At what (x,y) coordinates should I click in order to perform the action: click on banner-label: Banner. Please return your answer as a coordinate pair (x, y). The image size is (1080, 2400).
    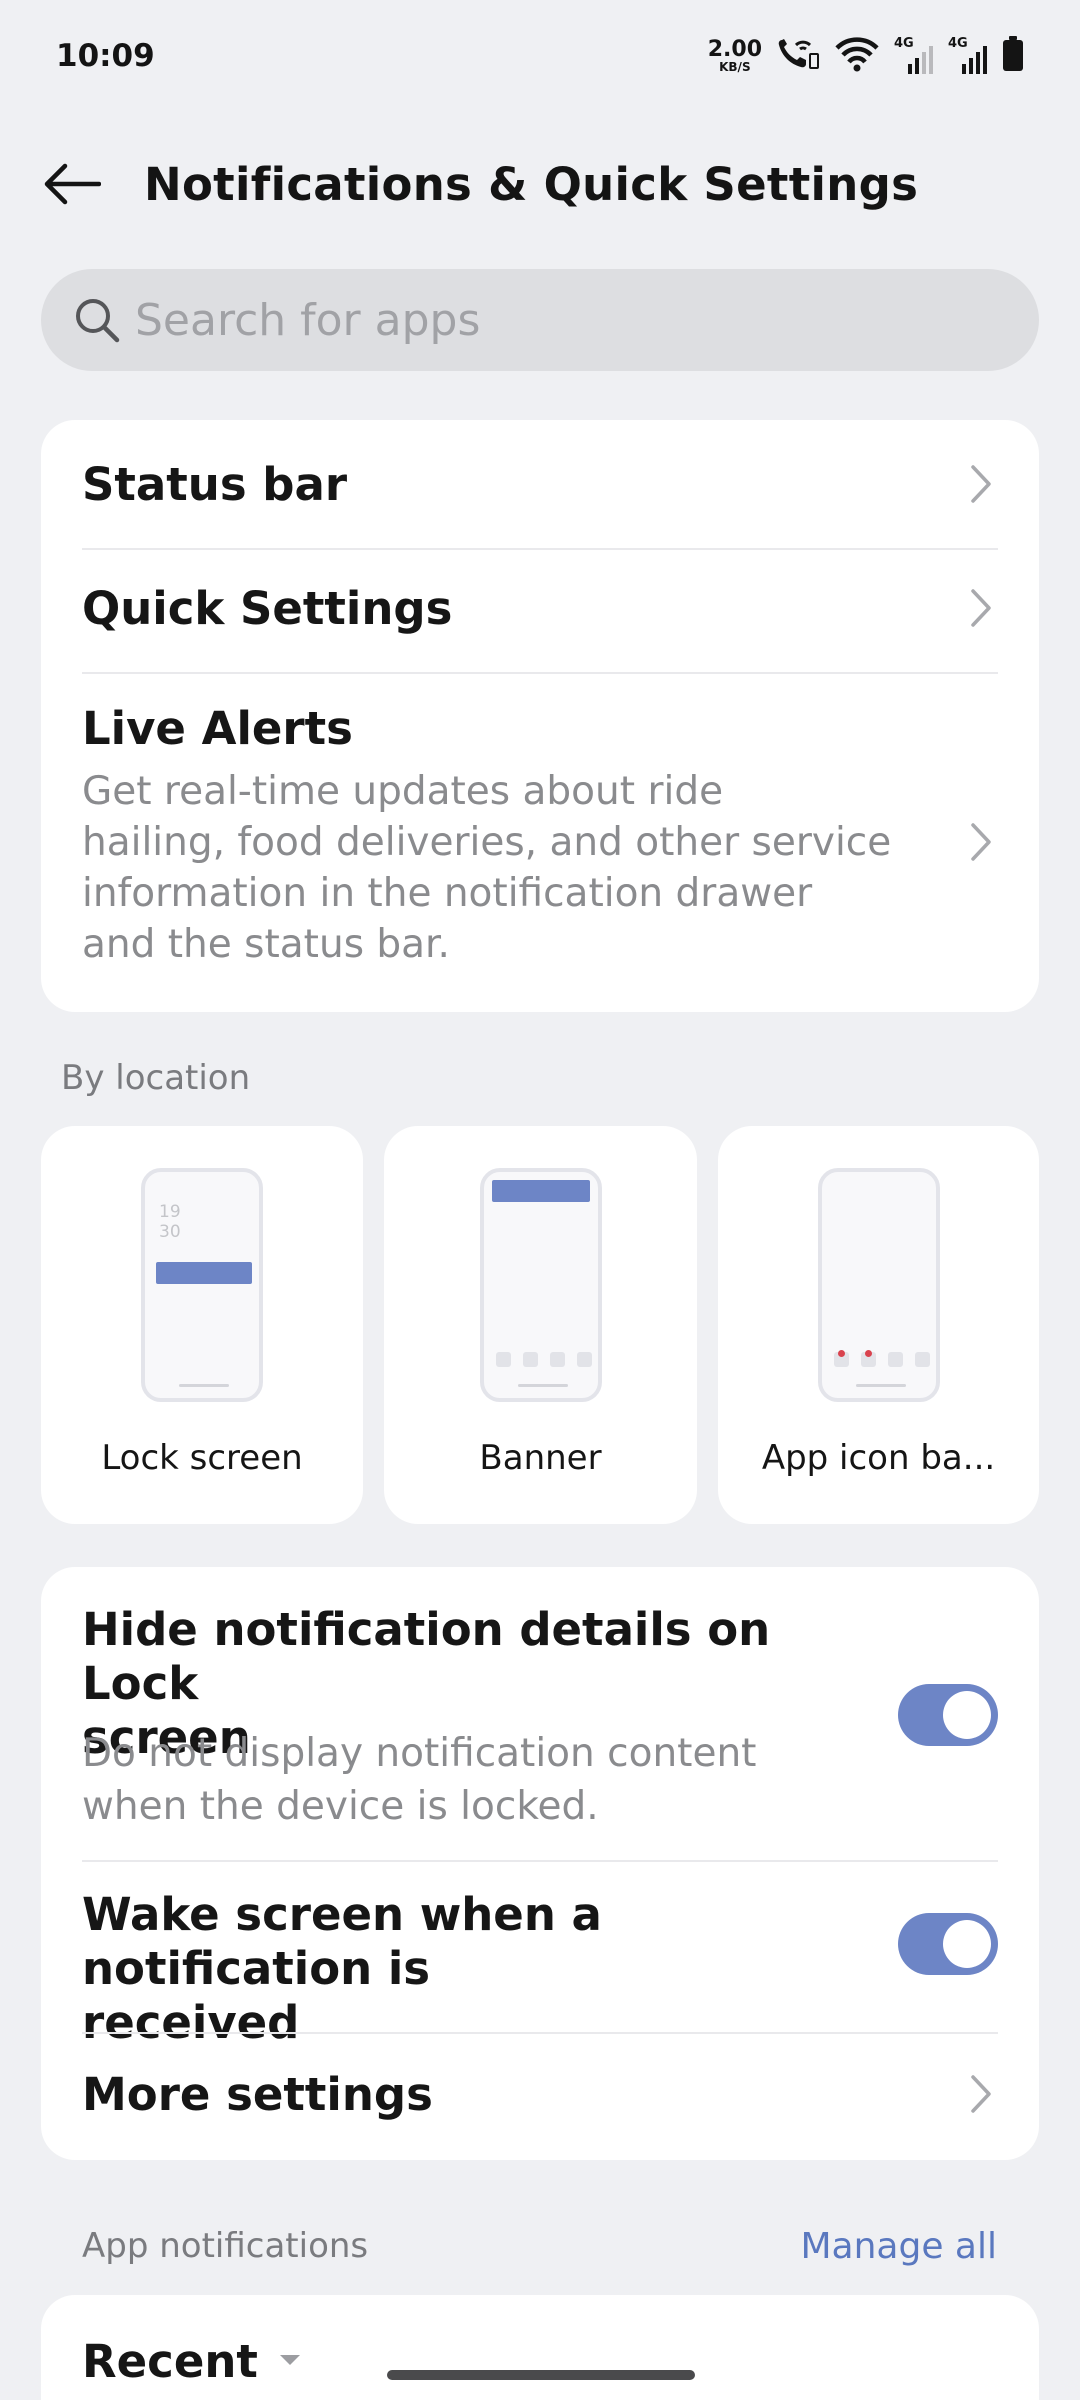
    Looking at the image, I should click on (540, 1458).